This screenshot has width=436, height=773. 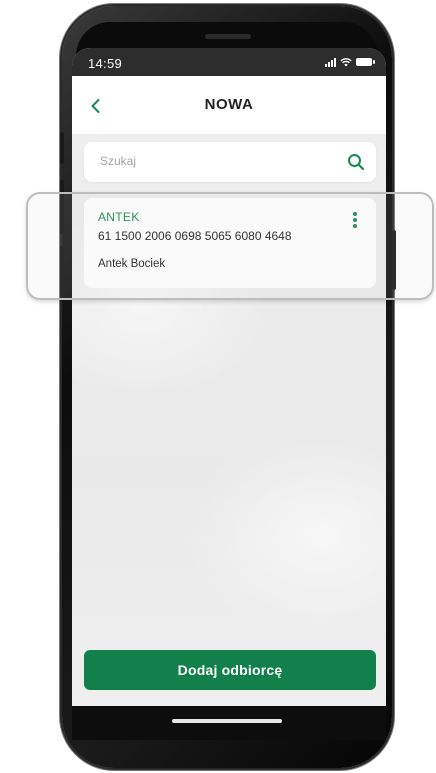 I want to click on page-title: NOWA, so click(x=229, y=104).